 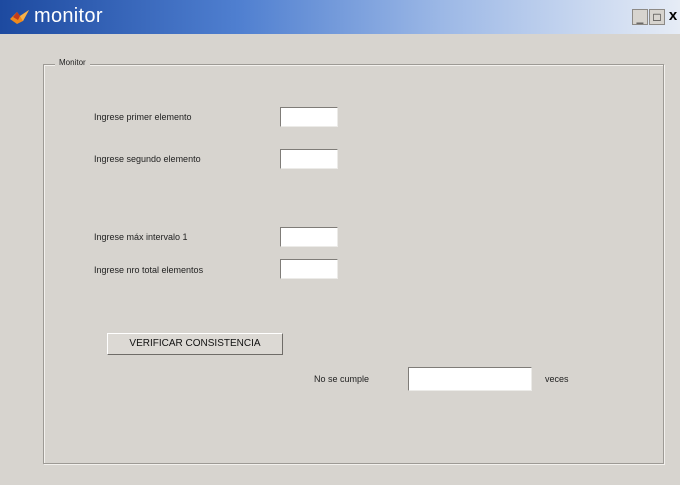 I want to click on window-controls: _ □ x, so click(x=656, y=18).